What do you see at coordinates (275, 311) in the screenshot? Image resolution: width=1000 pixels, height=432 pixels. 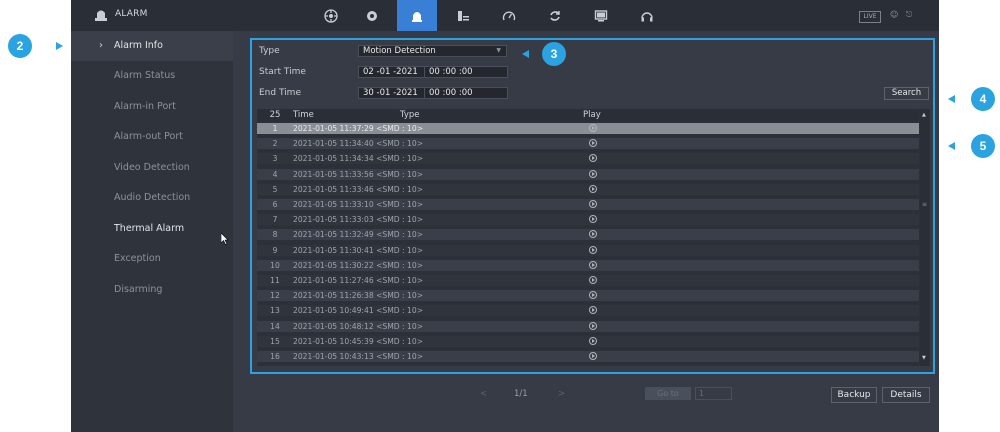 I see `row-number: 13` at bounding box center [275, 311].